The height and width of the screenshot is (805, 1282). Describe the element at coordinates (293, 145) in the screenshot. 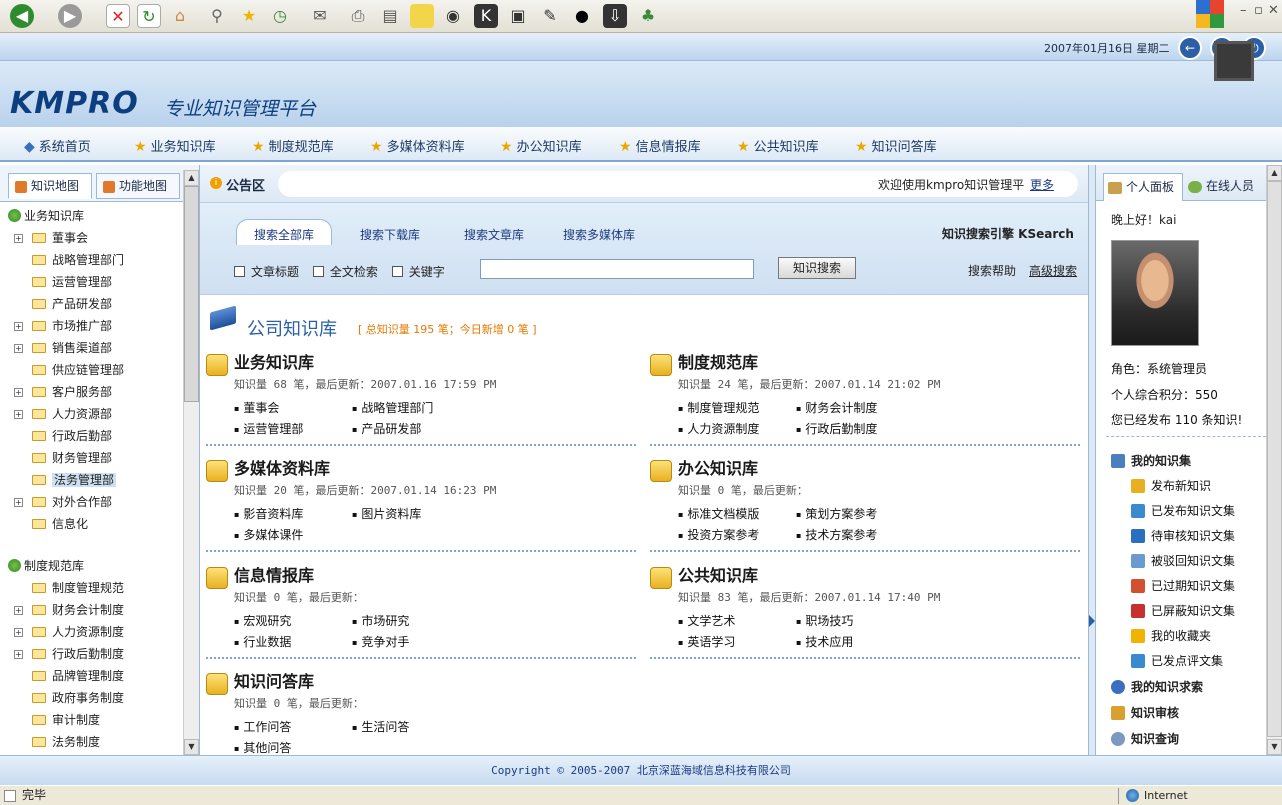

I see `nav-policy: ★ 制度规范库` at that location.